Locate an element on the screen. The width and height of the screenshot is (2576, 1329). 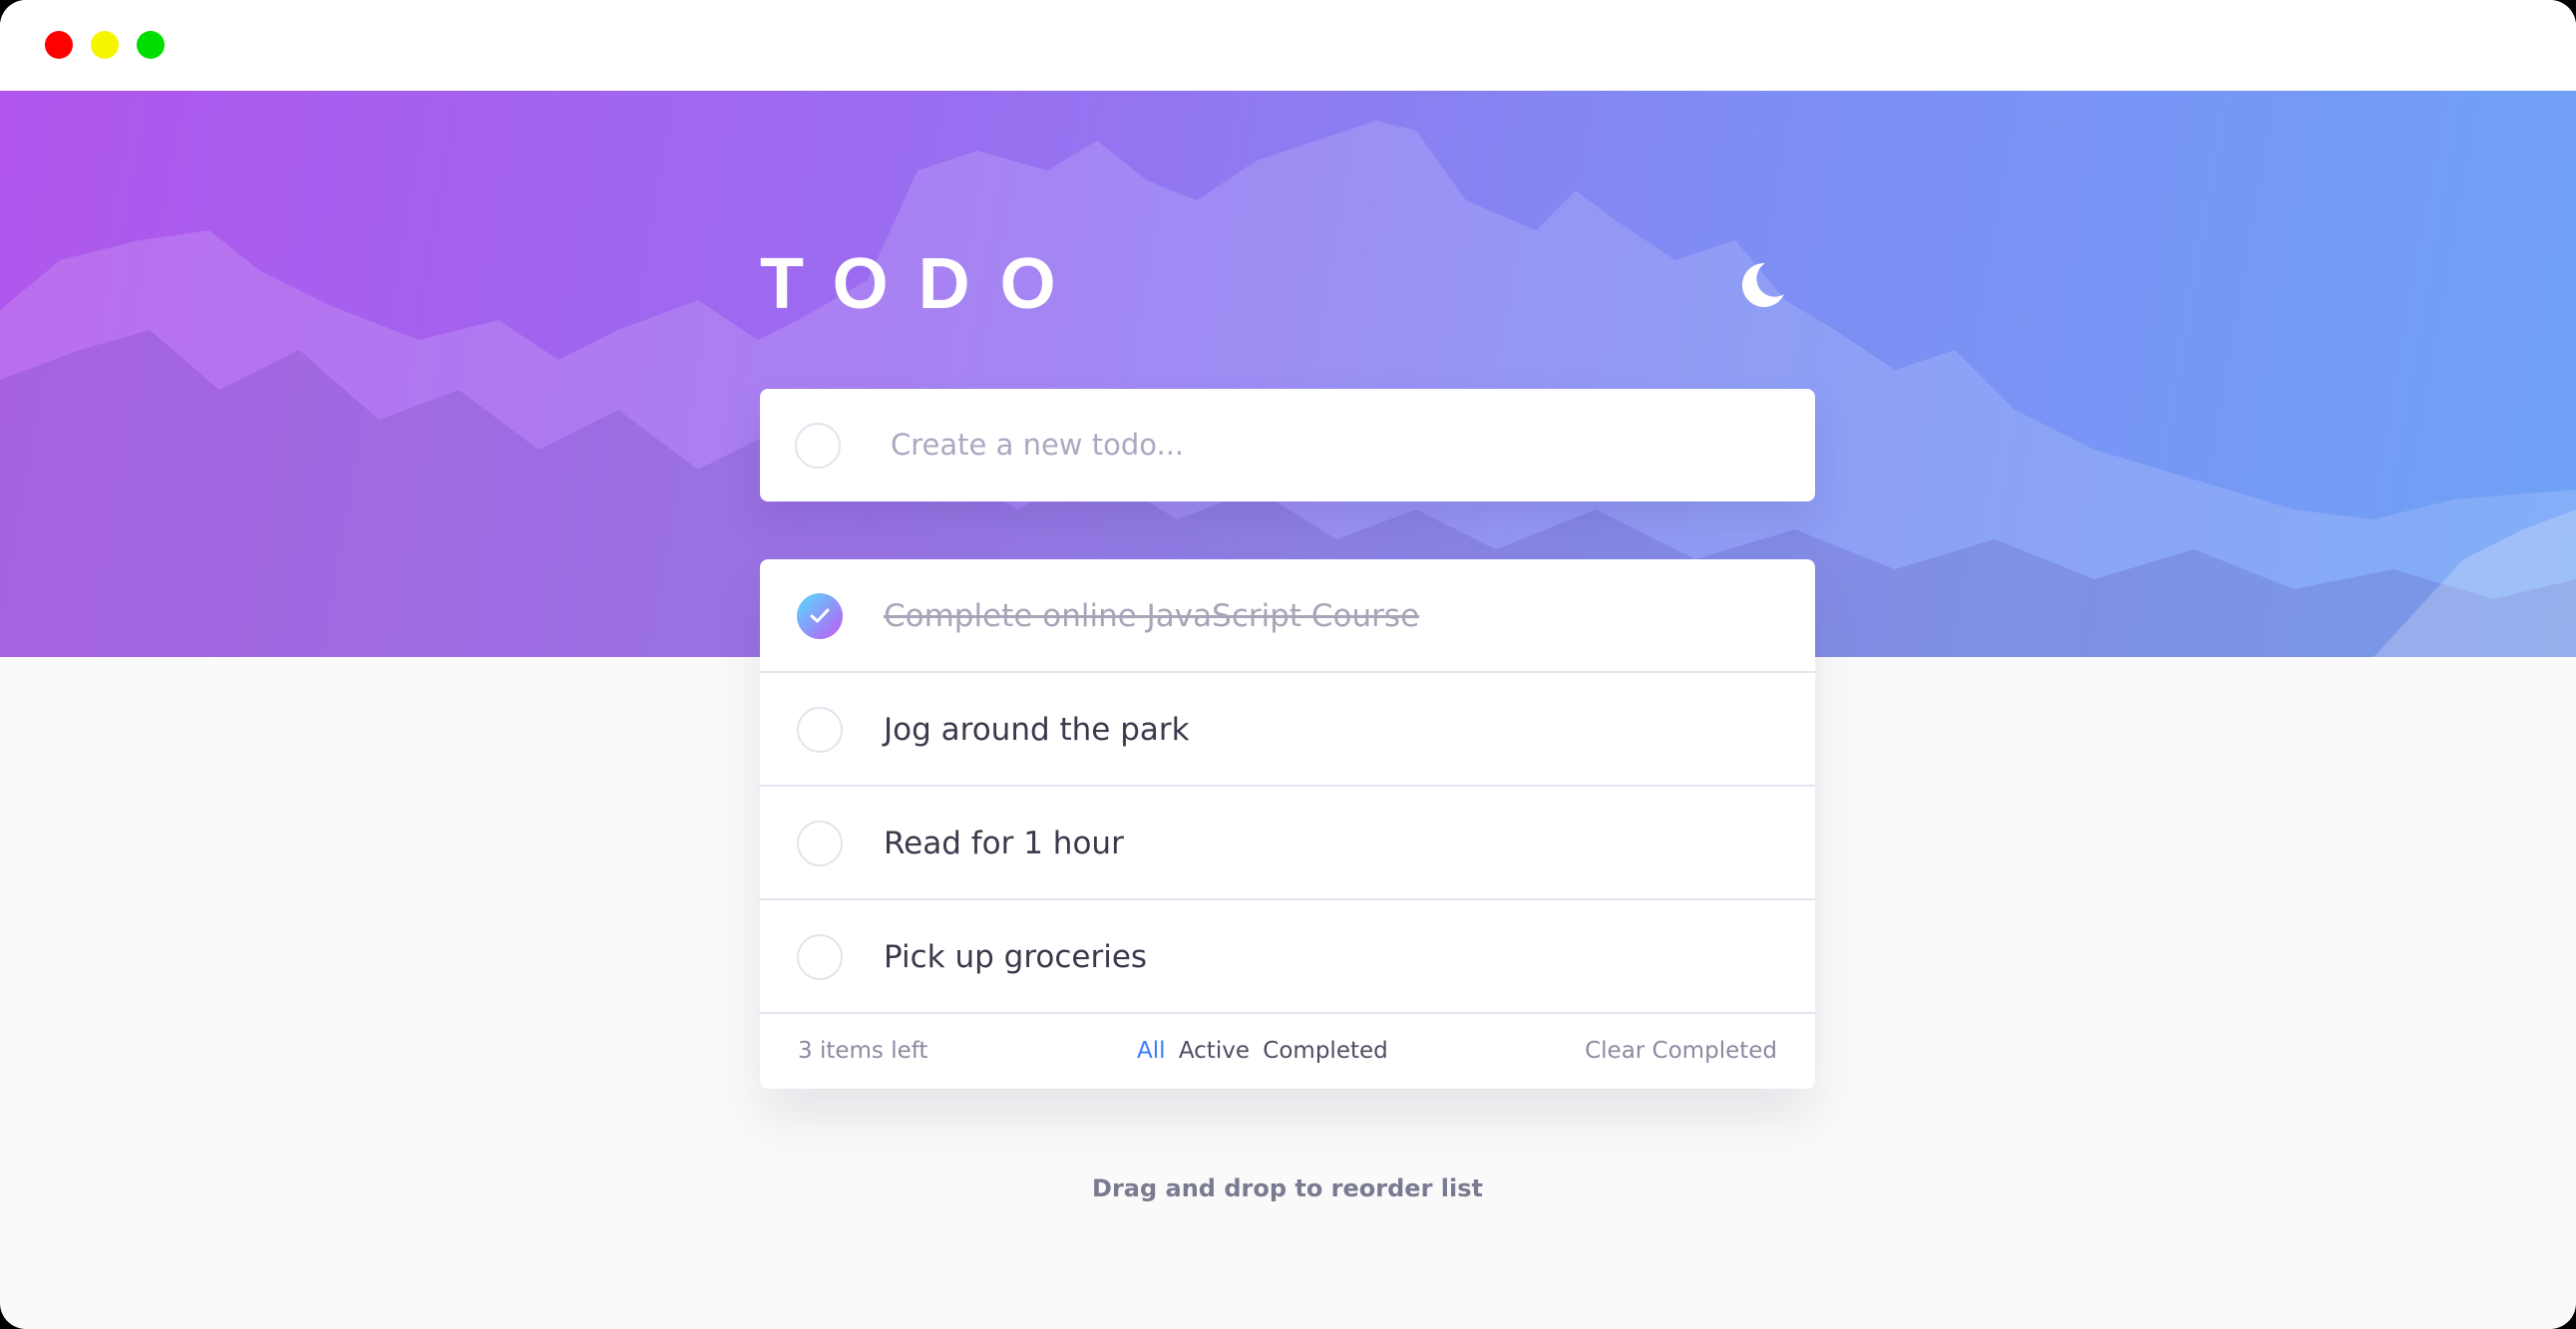
new-todo-input is located at coordinates (1329, 445).